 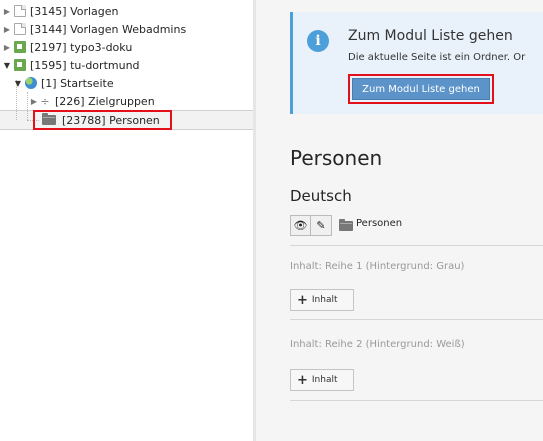 What do you see at coordinates (74, 11) in the screenshot?
I see `tree-item-label: [3145] Vorlagen` at bounding box center [74, 11].